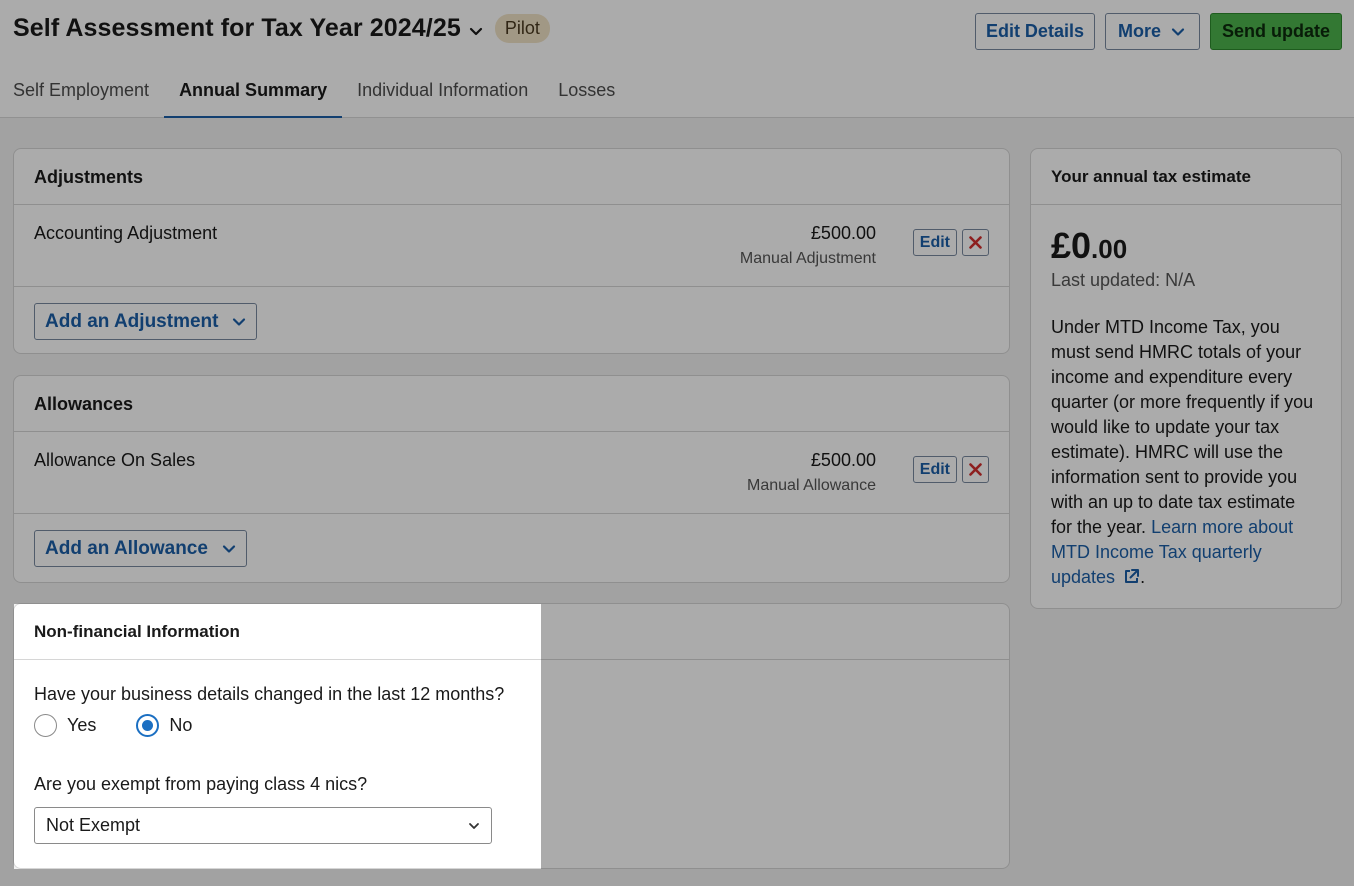 This screenshot has height=886, width=1354. Describe the element at coordinates (511, 632) in the screenshot. I see `non-financial-title: Non-financial Information` at that location.